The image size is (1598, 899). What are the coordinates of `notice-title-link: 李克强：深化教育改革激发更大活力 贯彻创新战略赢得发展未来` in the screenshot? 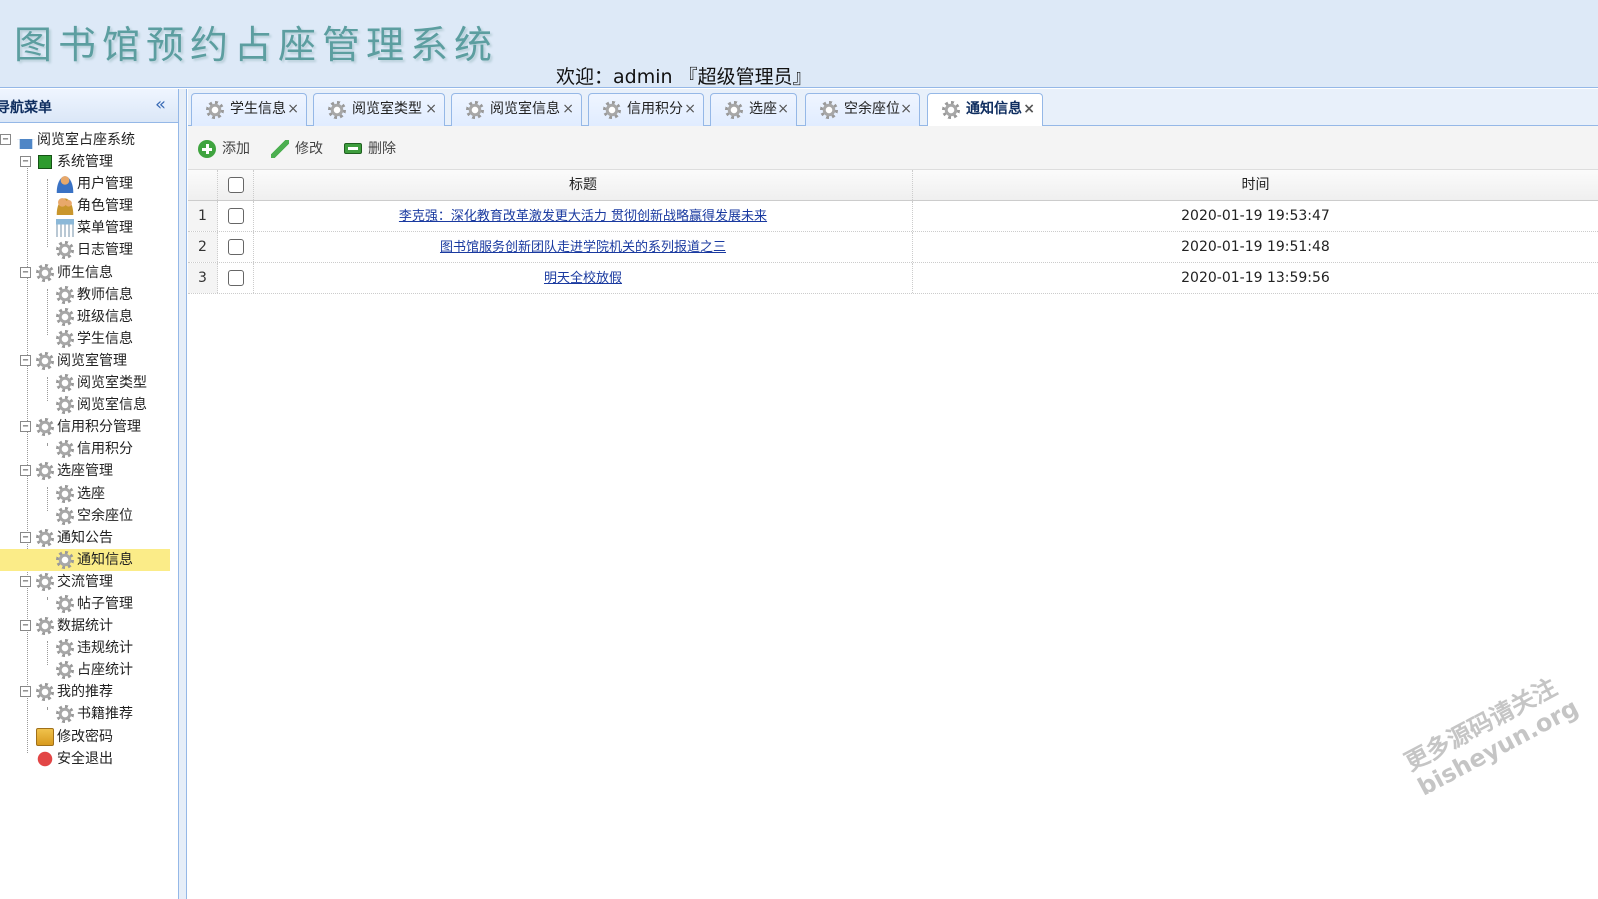 It's located at (583, 216).